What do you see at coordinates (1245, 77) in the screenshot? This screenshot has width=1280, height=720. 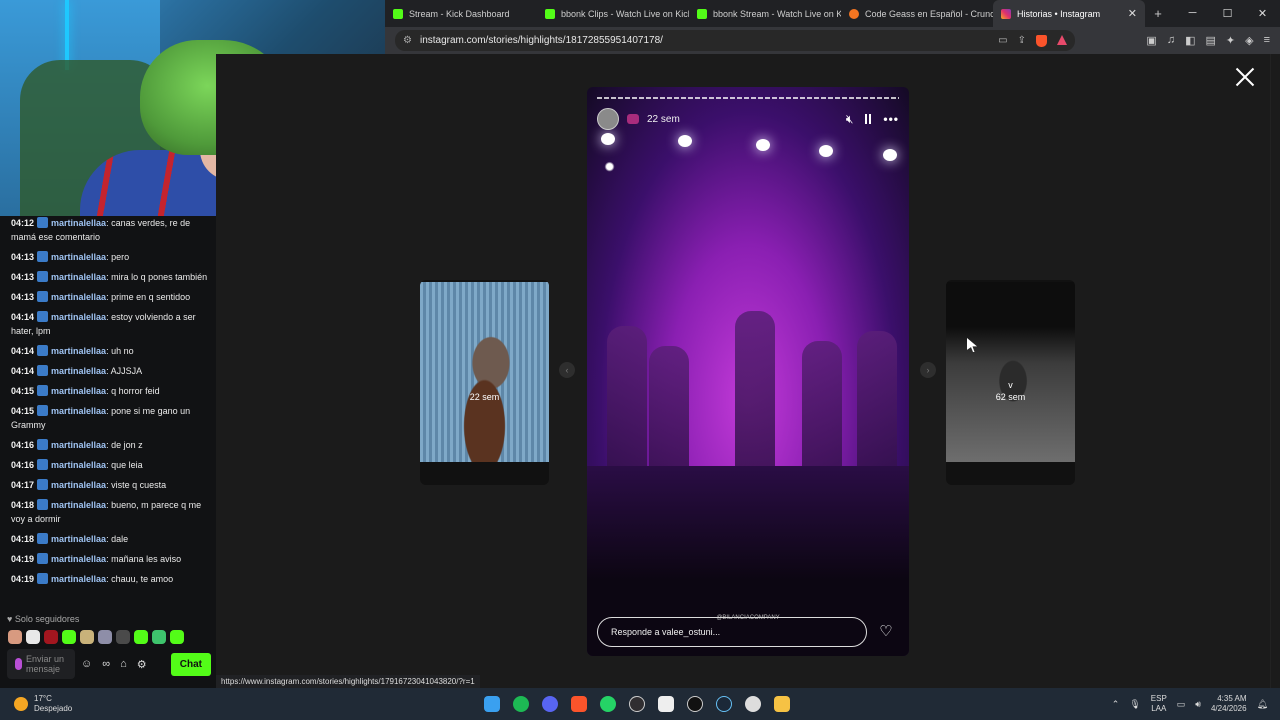 I see `close-icon` at bounding box center [1245, 77].